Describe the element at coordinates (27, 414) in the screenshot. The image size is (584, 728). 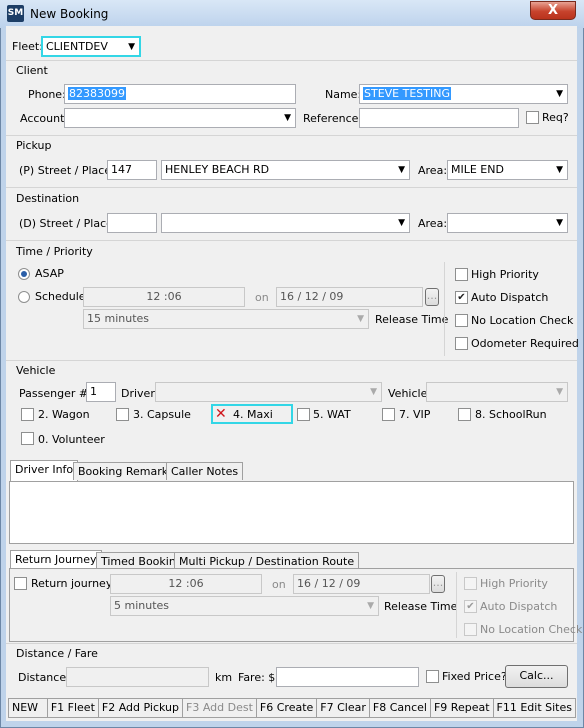
I see `wagon-checkbox` at that location.